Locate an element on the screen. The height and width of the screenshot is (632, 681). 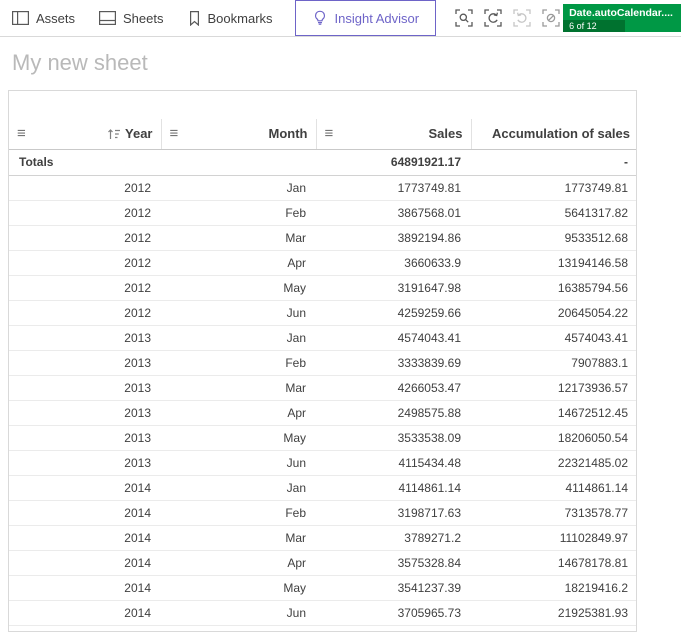
table-cell: 9533512.68 is located at coordinates (553, 238).